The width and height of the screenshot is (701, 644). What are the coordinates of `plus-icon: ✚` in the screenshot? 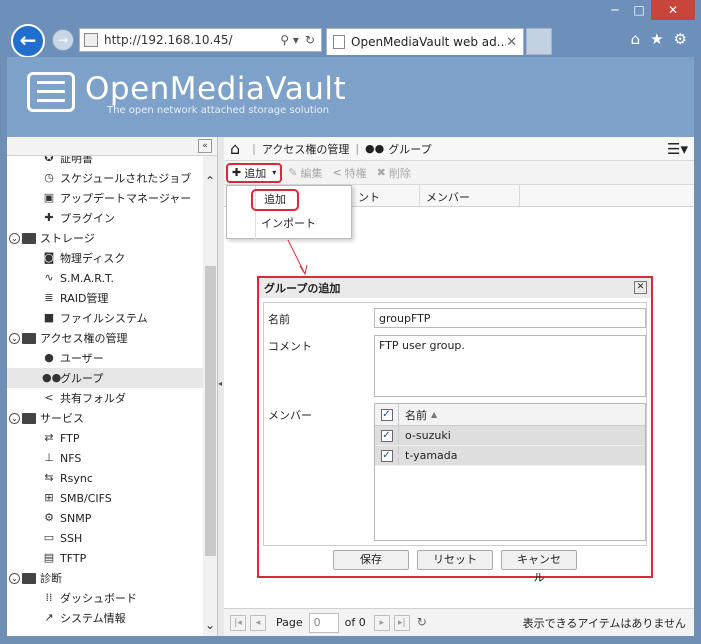 It's located at (237, 172).